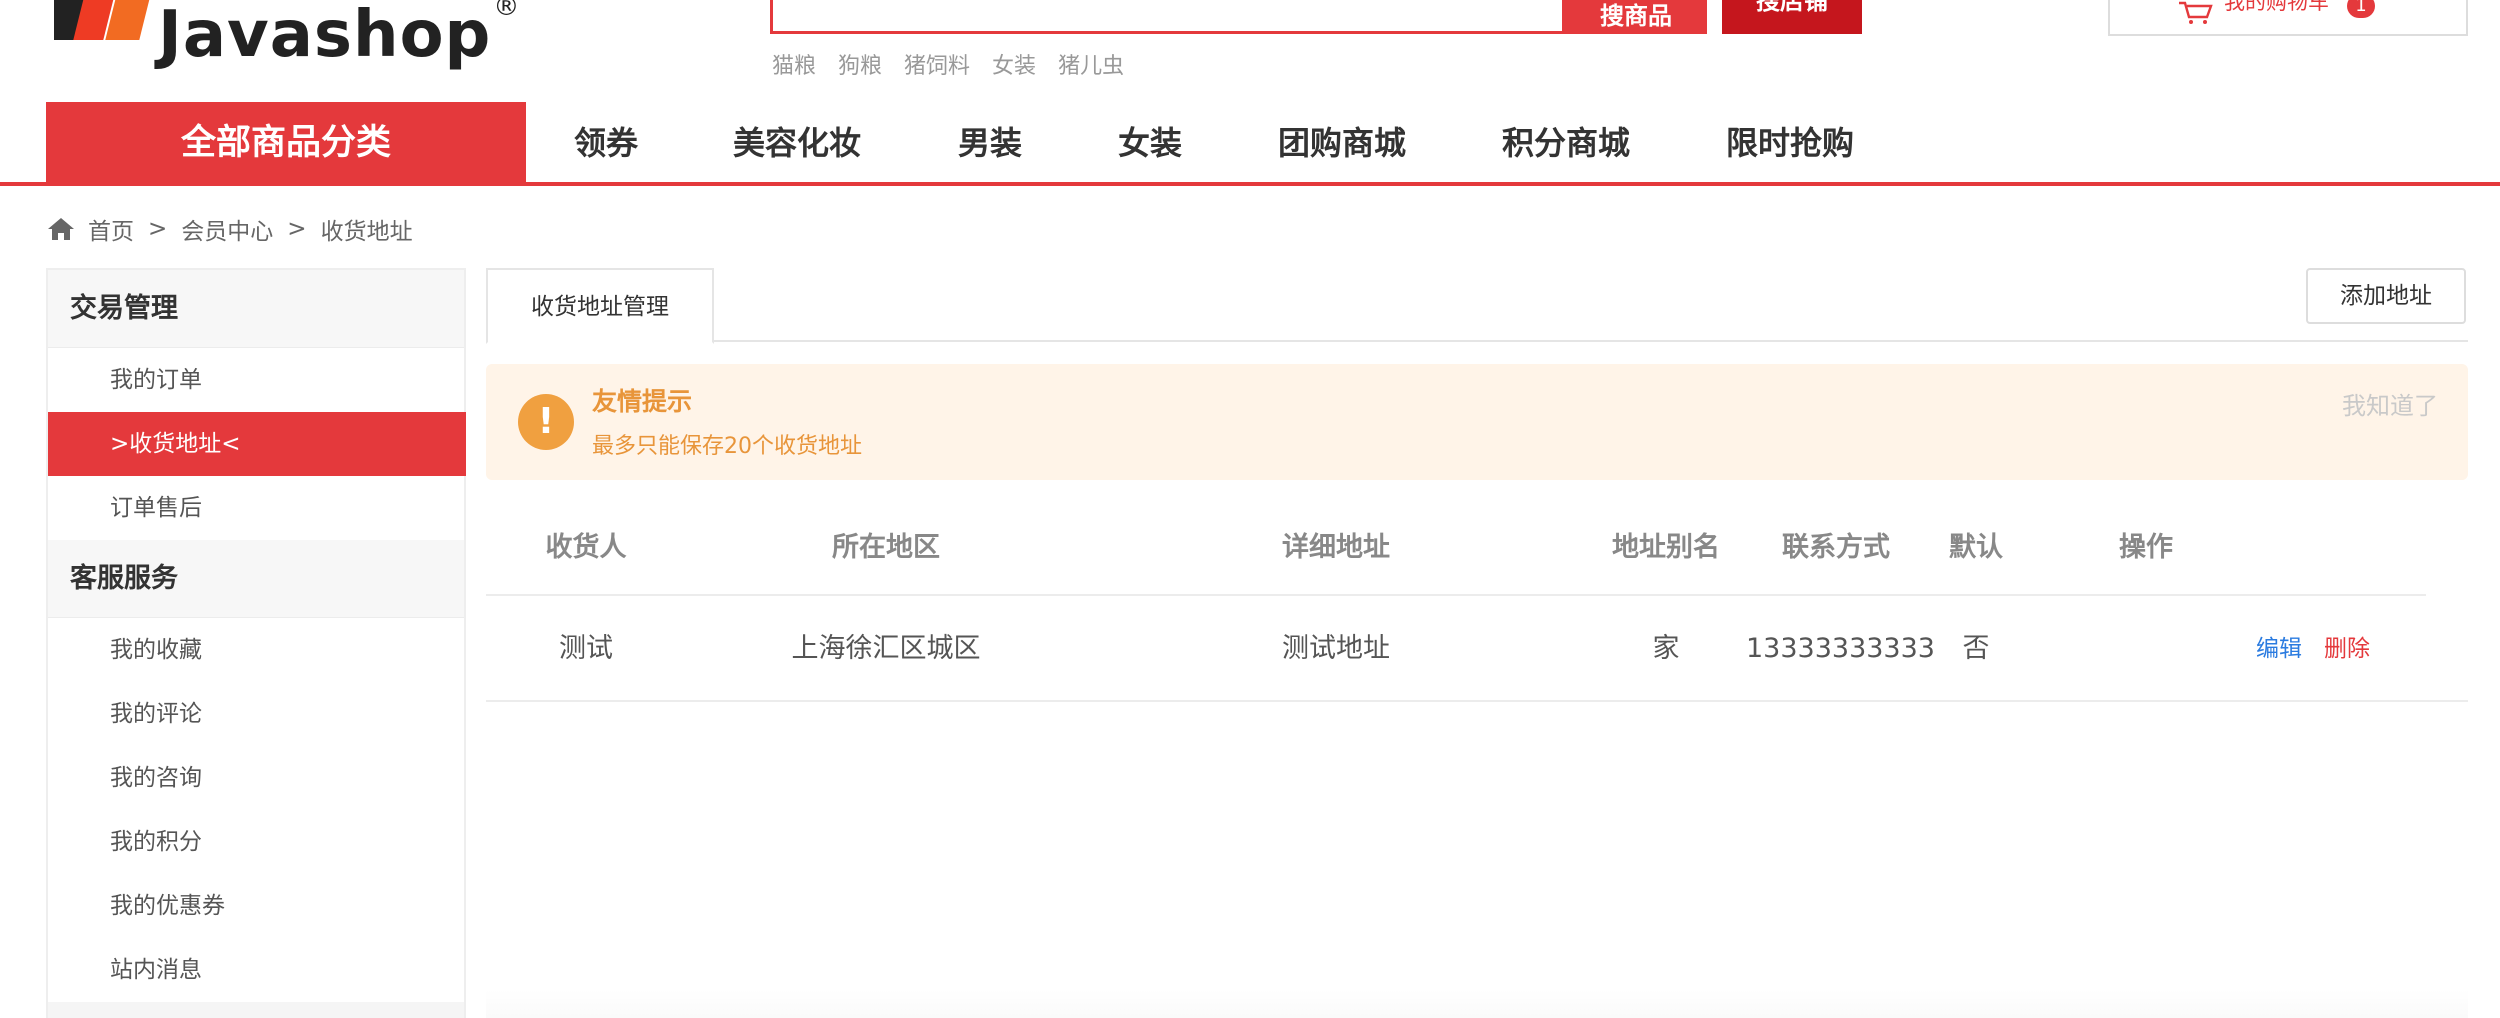 Image resolution: width=2500 pixels, height=1018 pixels. What do you see at coordinates (256, 778) in the screenshot?
I see `sidebar-item-consultations: 我的咨询` at bounding box center [256, 778].